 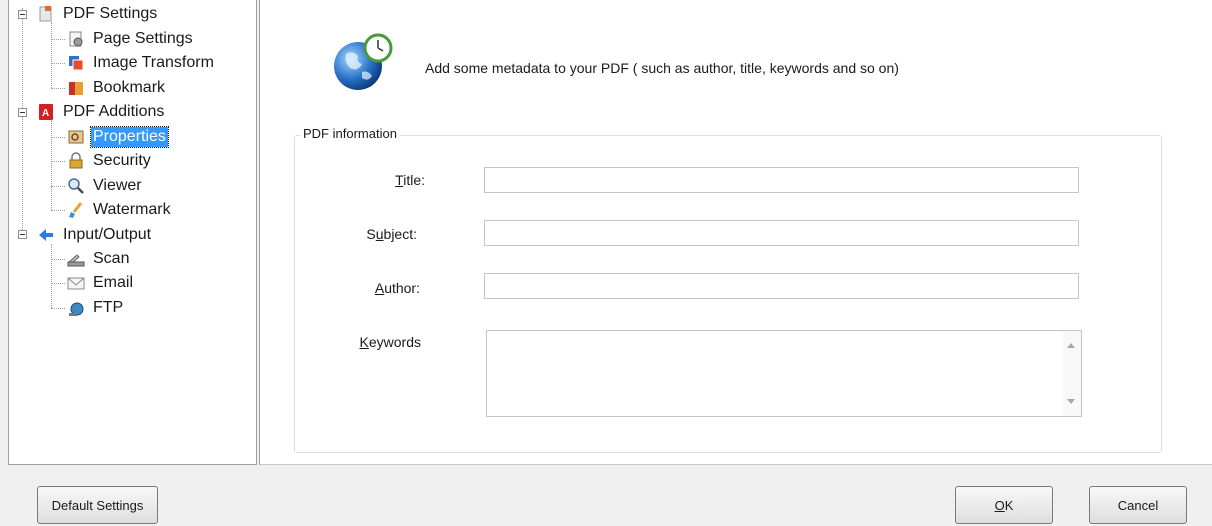 What do you see at coordinates (1138, 505) in the screenshot?
I see `cancel-button: Cancel` at bounding box center [1138, 505].